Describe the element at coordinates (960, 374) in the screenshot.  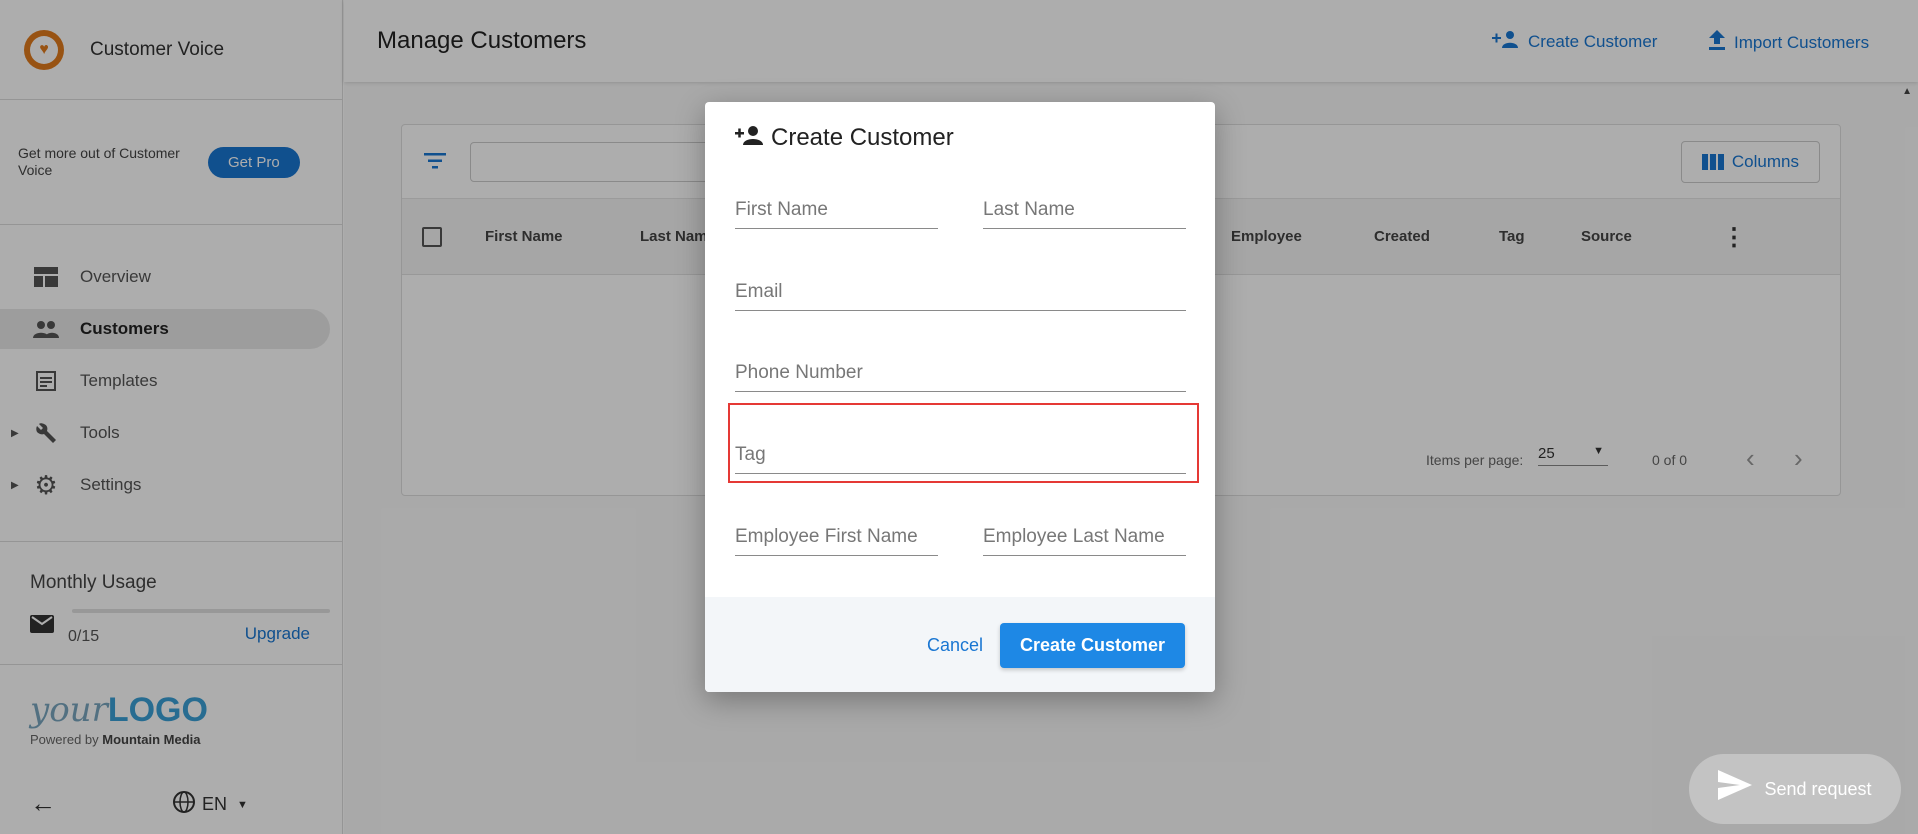
I see `phone-number-field: Phone Number` at that location.